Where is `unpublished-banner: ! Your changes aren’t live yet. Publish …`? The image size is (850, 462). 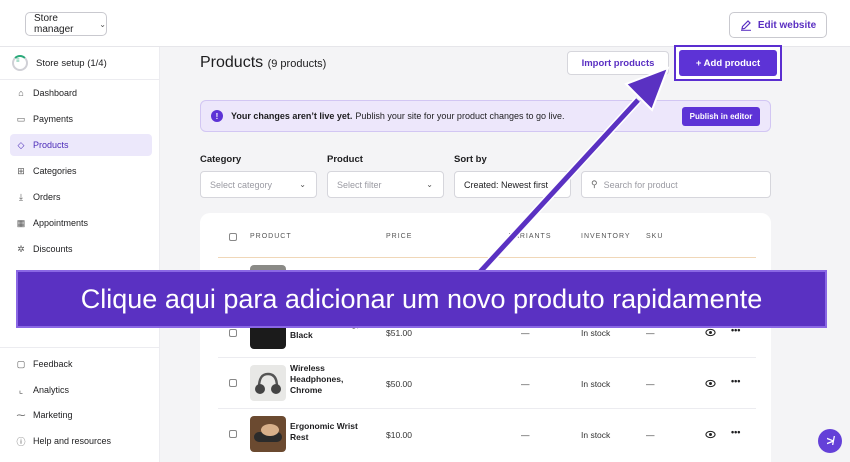 unpublished-banner: ! Your changes aren’t live yet. Publish … is located at coordinates (485, 116).